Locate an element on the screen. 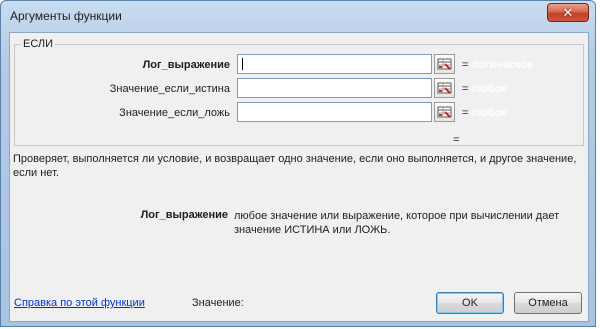 Image resolution: width=600 pixels, height=329 pixels. argument-help-name: Лог_выражение is located at coordinates (184, 215).